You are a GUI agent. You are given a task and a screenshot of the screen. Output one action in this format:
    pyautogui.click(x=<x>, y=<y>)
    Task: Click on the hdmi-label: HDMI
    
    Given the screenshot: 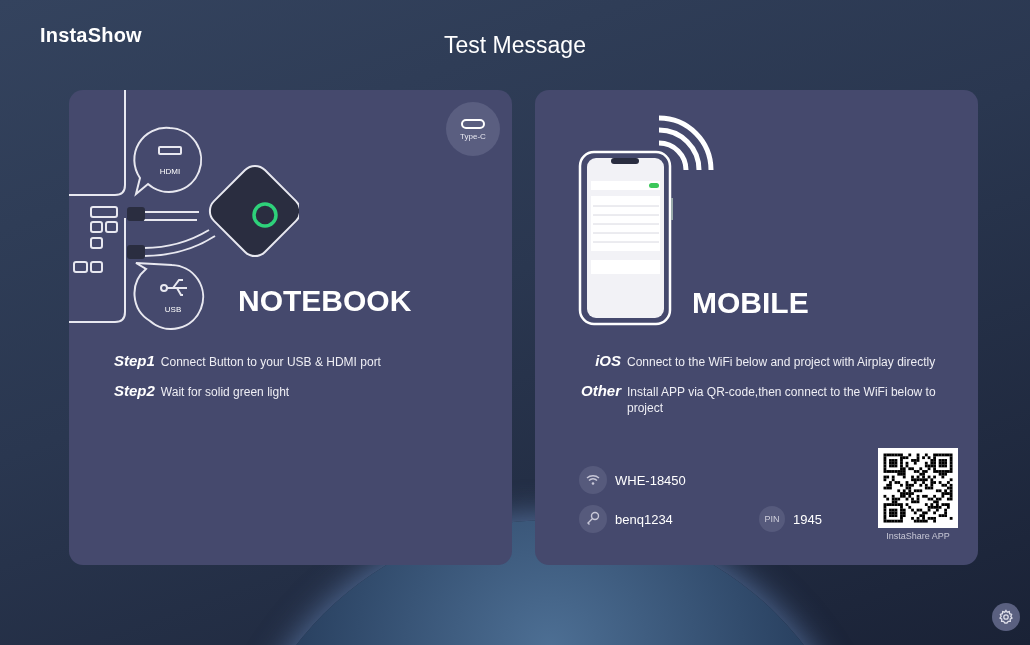 What is the action you would take?
    pyautogui.click(x=170, y=171)
    